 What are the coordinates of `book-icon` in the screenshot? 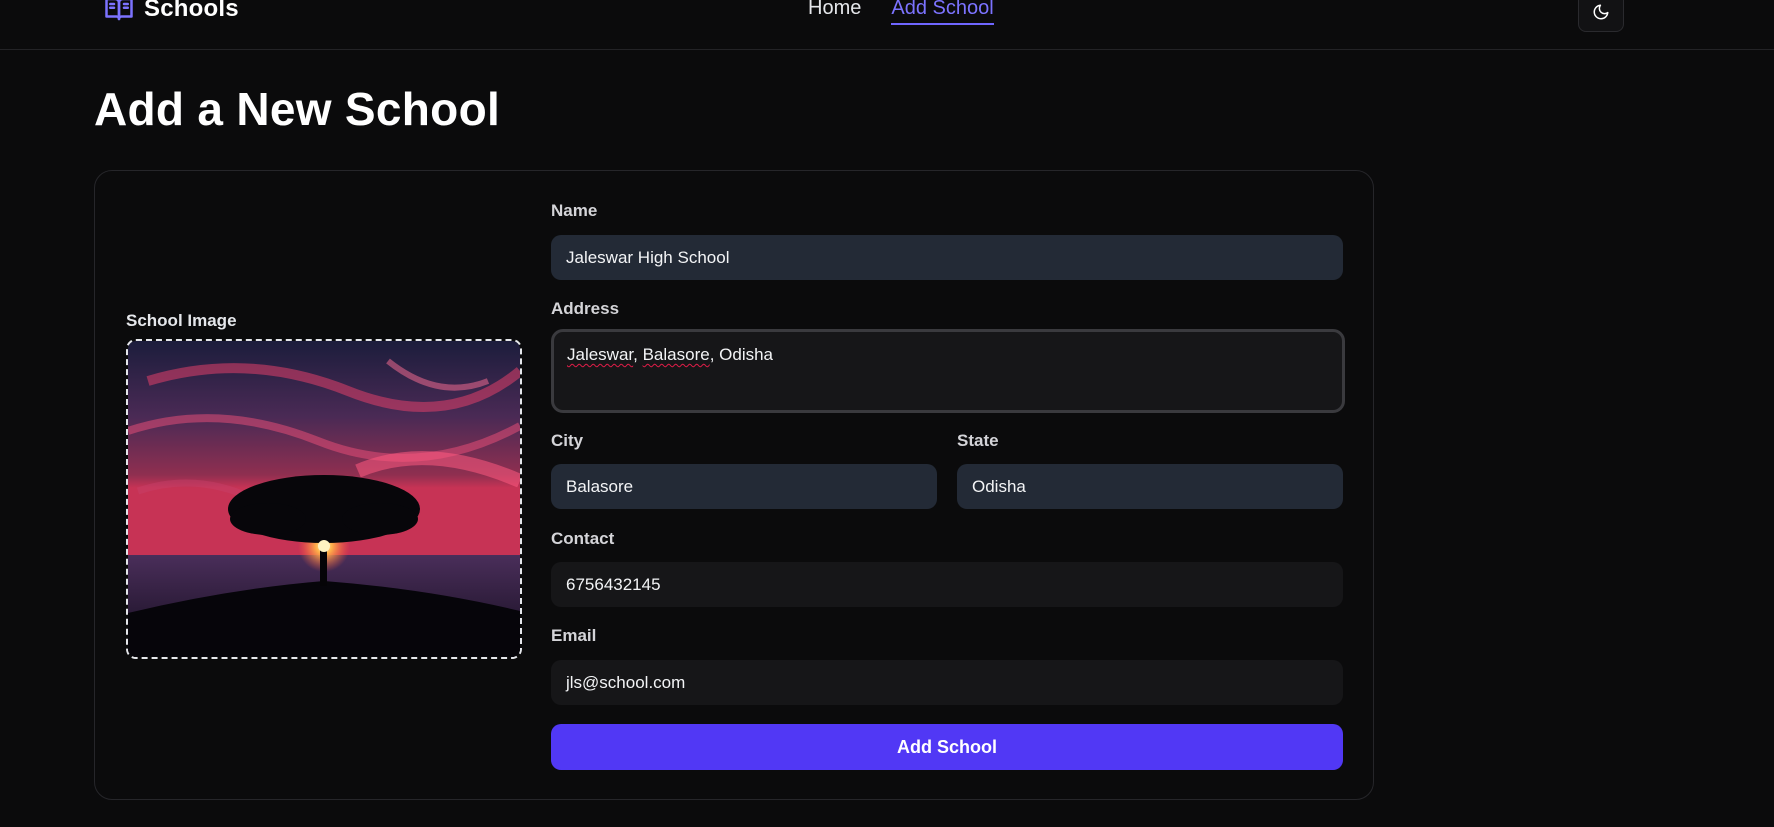 It's located at (119, 12).